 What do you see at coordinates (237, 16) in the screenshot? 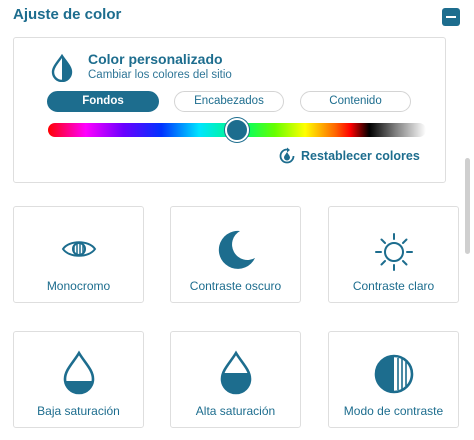
I see `panel-header: Ajuste de color` at bounding box center [237, 16].